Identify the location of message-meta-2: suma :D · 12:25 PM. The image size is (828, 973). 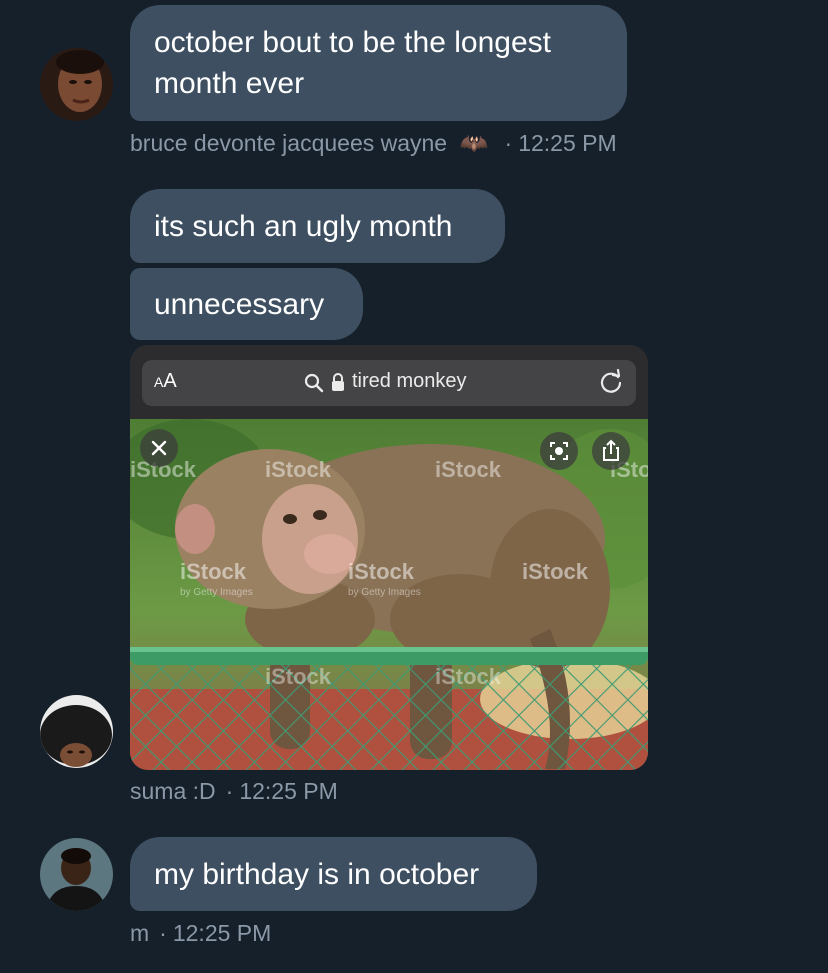
(234, 791).